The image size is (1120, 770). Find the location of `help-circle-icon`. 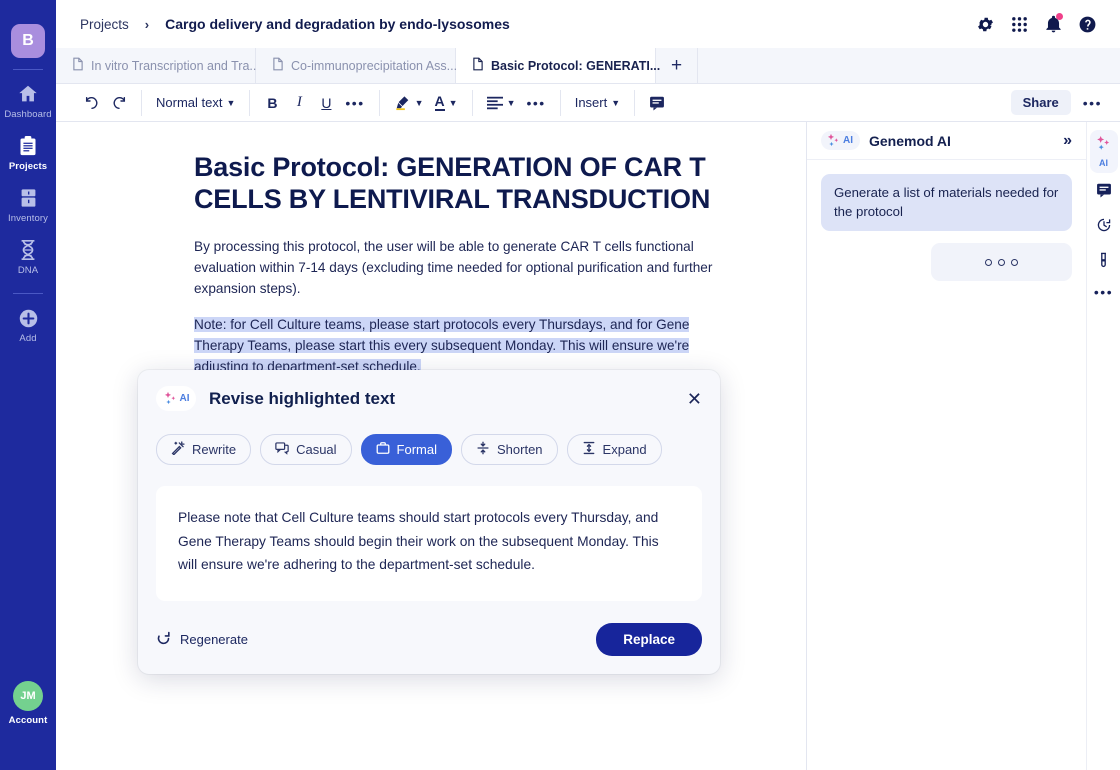

help-circle-icon is located at coordinates (1087, 24).